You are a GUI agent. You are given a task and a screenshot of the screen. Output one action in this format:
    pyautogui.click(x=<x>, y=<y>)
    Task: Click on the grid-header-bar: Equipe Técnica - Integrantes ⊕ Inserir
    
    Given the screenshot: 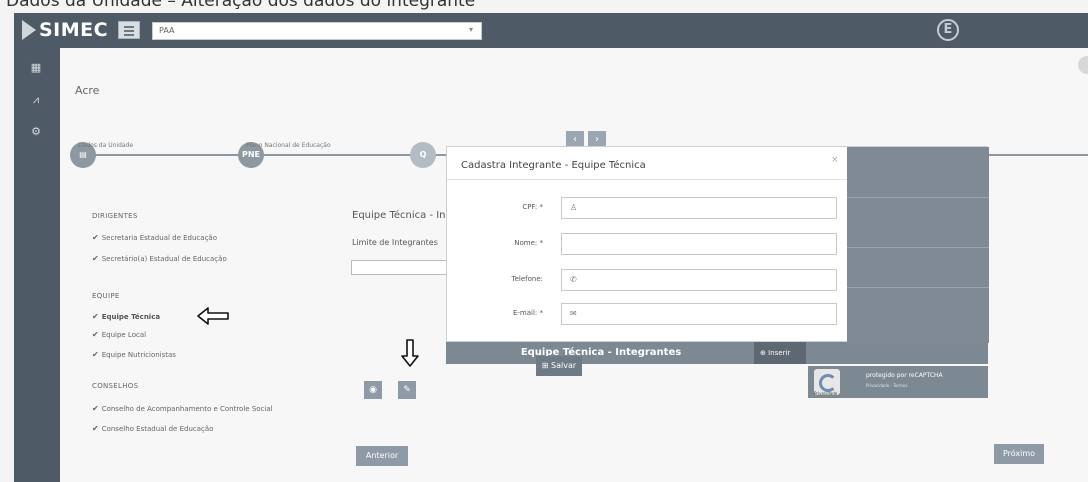 What is the action you would take?
    pyautogui.click(x=717, y=353)
    